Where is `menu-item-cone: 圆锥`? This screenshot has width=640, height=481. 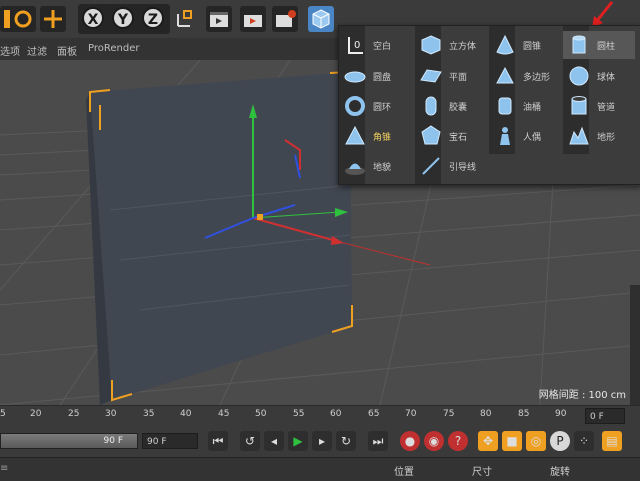 menu-item-cone: 圆锥 is located at coordinates (525, 45).